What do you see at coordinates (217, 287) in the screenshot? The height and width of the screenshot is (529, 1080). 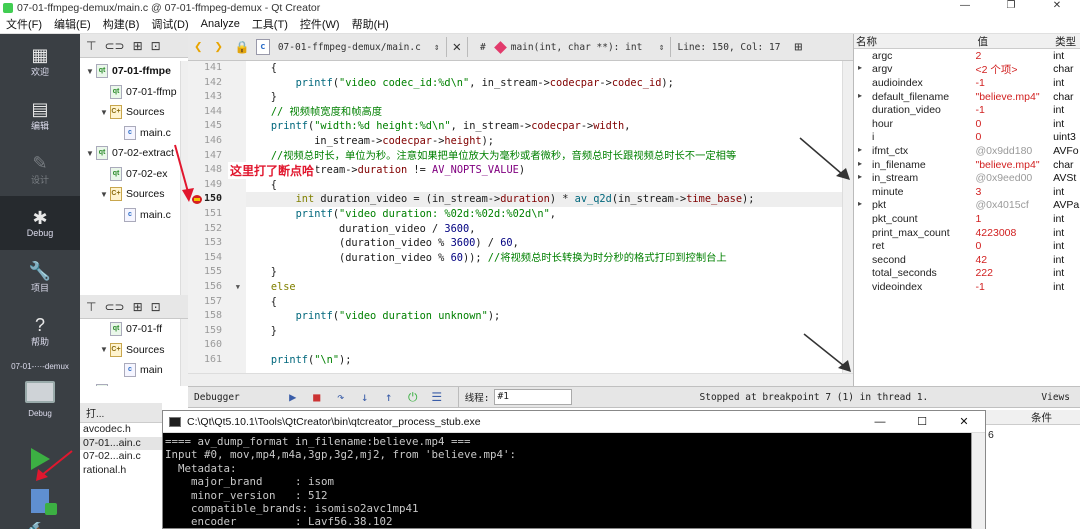 I see `line-number: 156 ▼` at bounding box center [217, 287].